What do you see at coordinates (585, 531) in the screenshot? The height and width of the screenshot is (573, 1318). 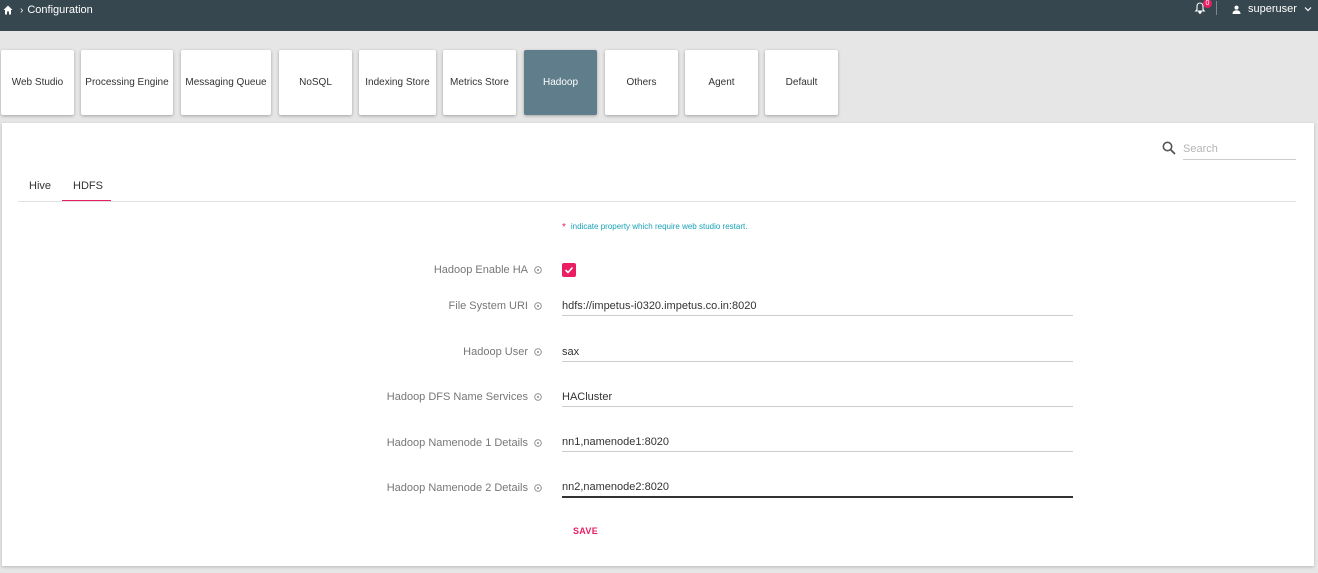 I see `save-button: SAVE` at bounding box center [585, 531].